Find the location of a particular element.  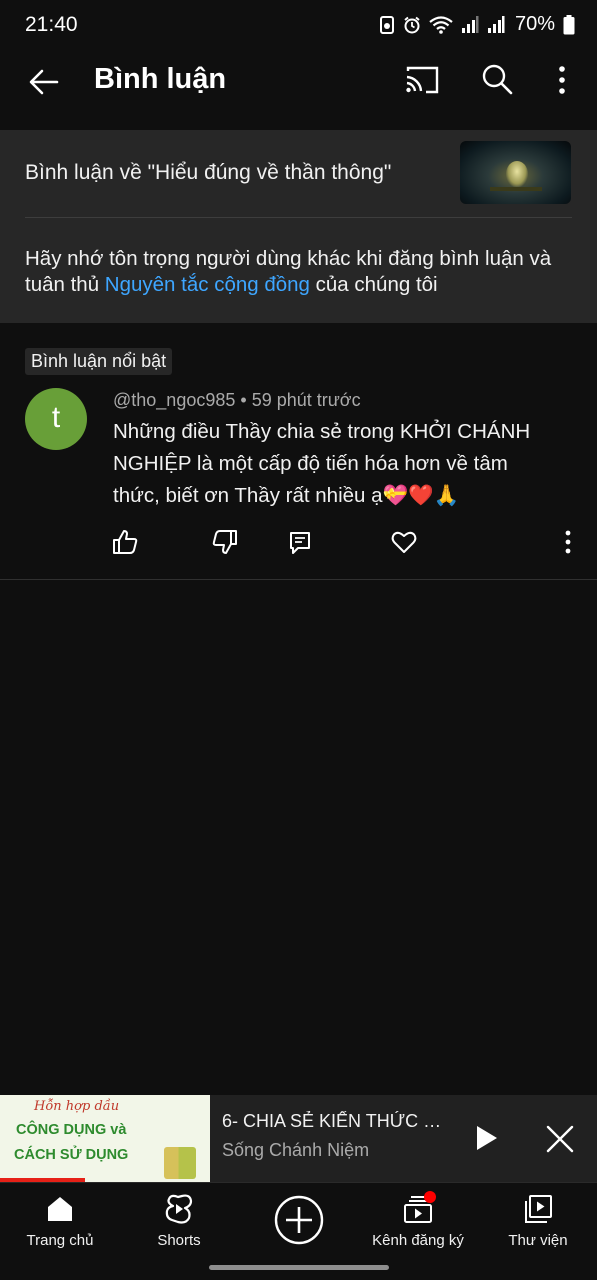

heart-icon is located at coordinates (404, 542).